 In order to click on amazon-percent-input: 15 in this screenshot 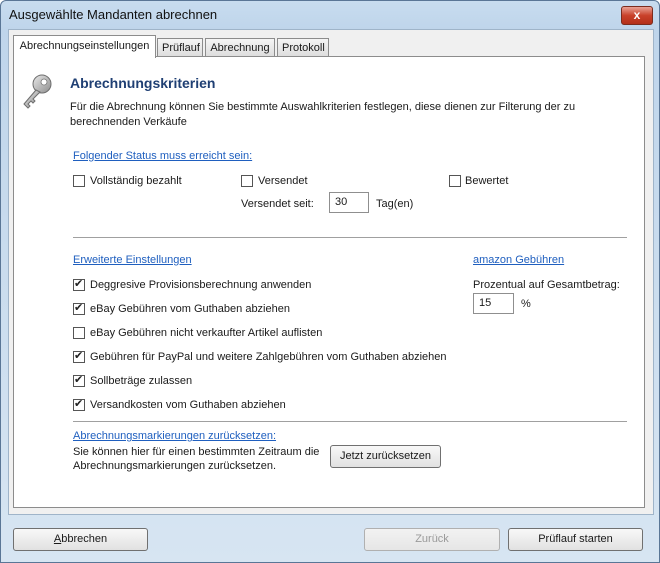, I will do `click(493, 303)`.